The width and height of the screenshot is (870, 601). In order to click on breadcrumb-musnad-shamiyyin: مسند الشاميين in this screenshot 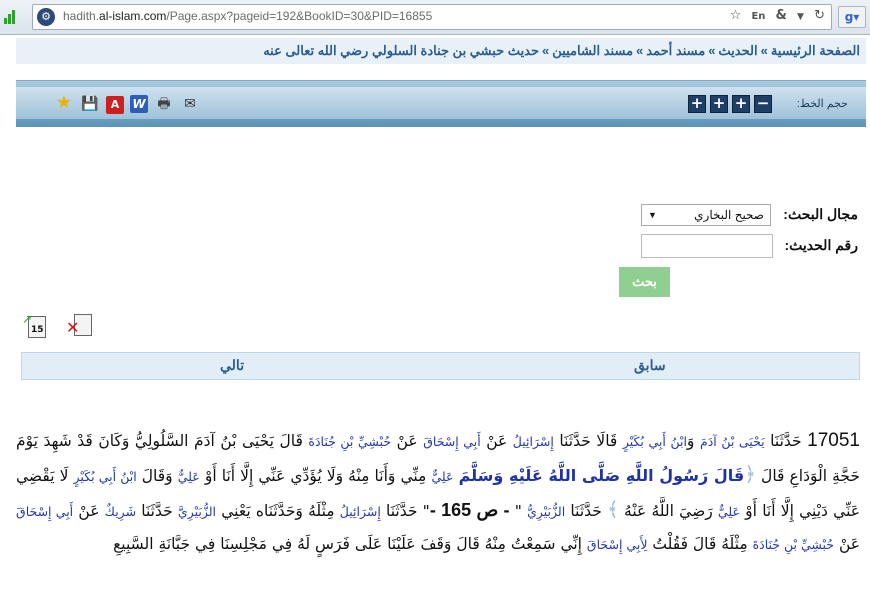, I will do `click(592, 50)`.